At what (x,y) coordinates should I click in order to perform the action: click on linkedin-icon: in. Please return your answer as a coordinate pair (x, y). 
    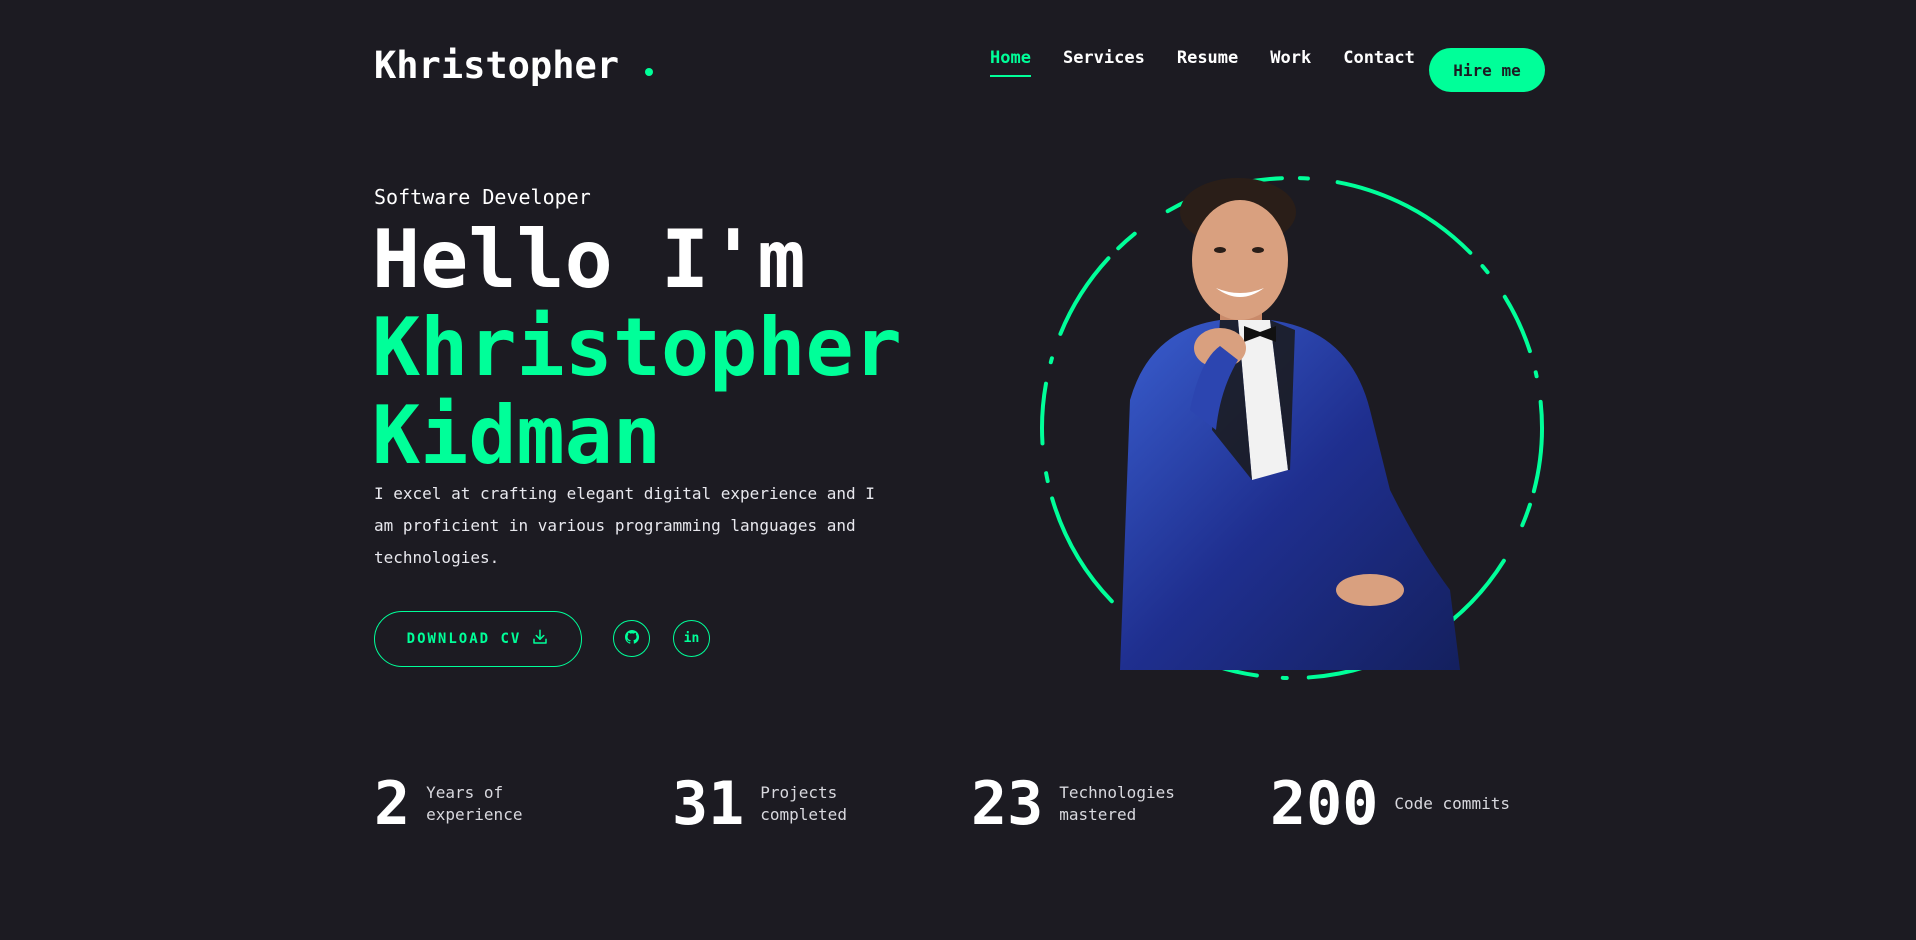
    Looking at the image, I should click on (691, 638).